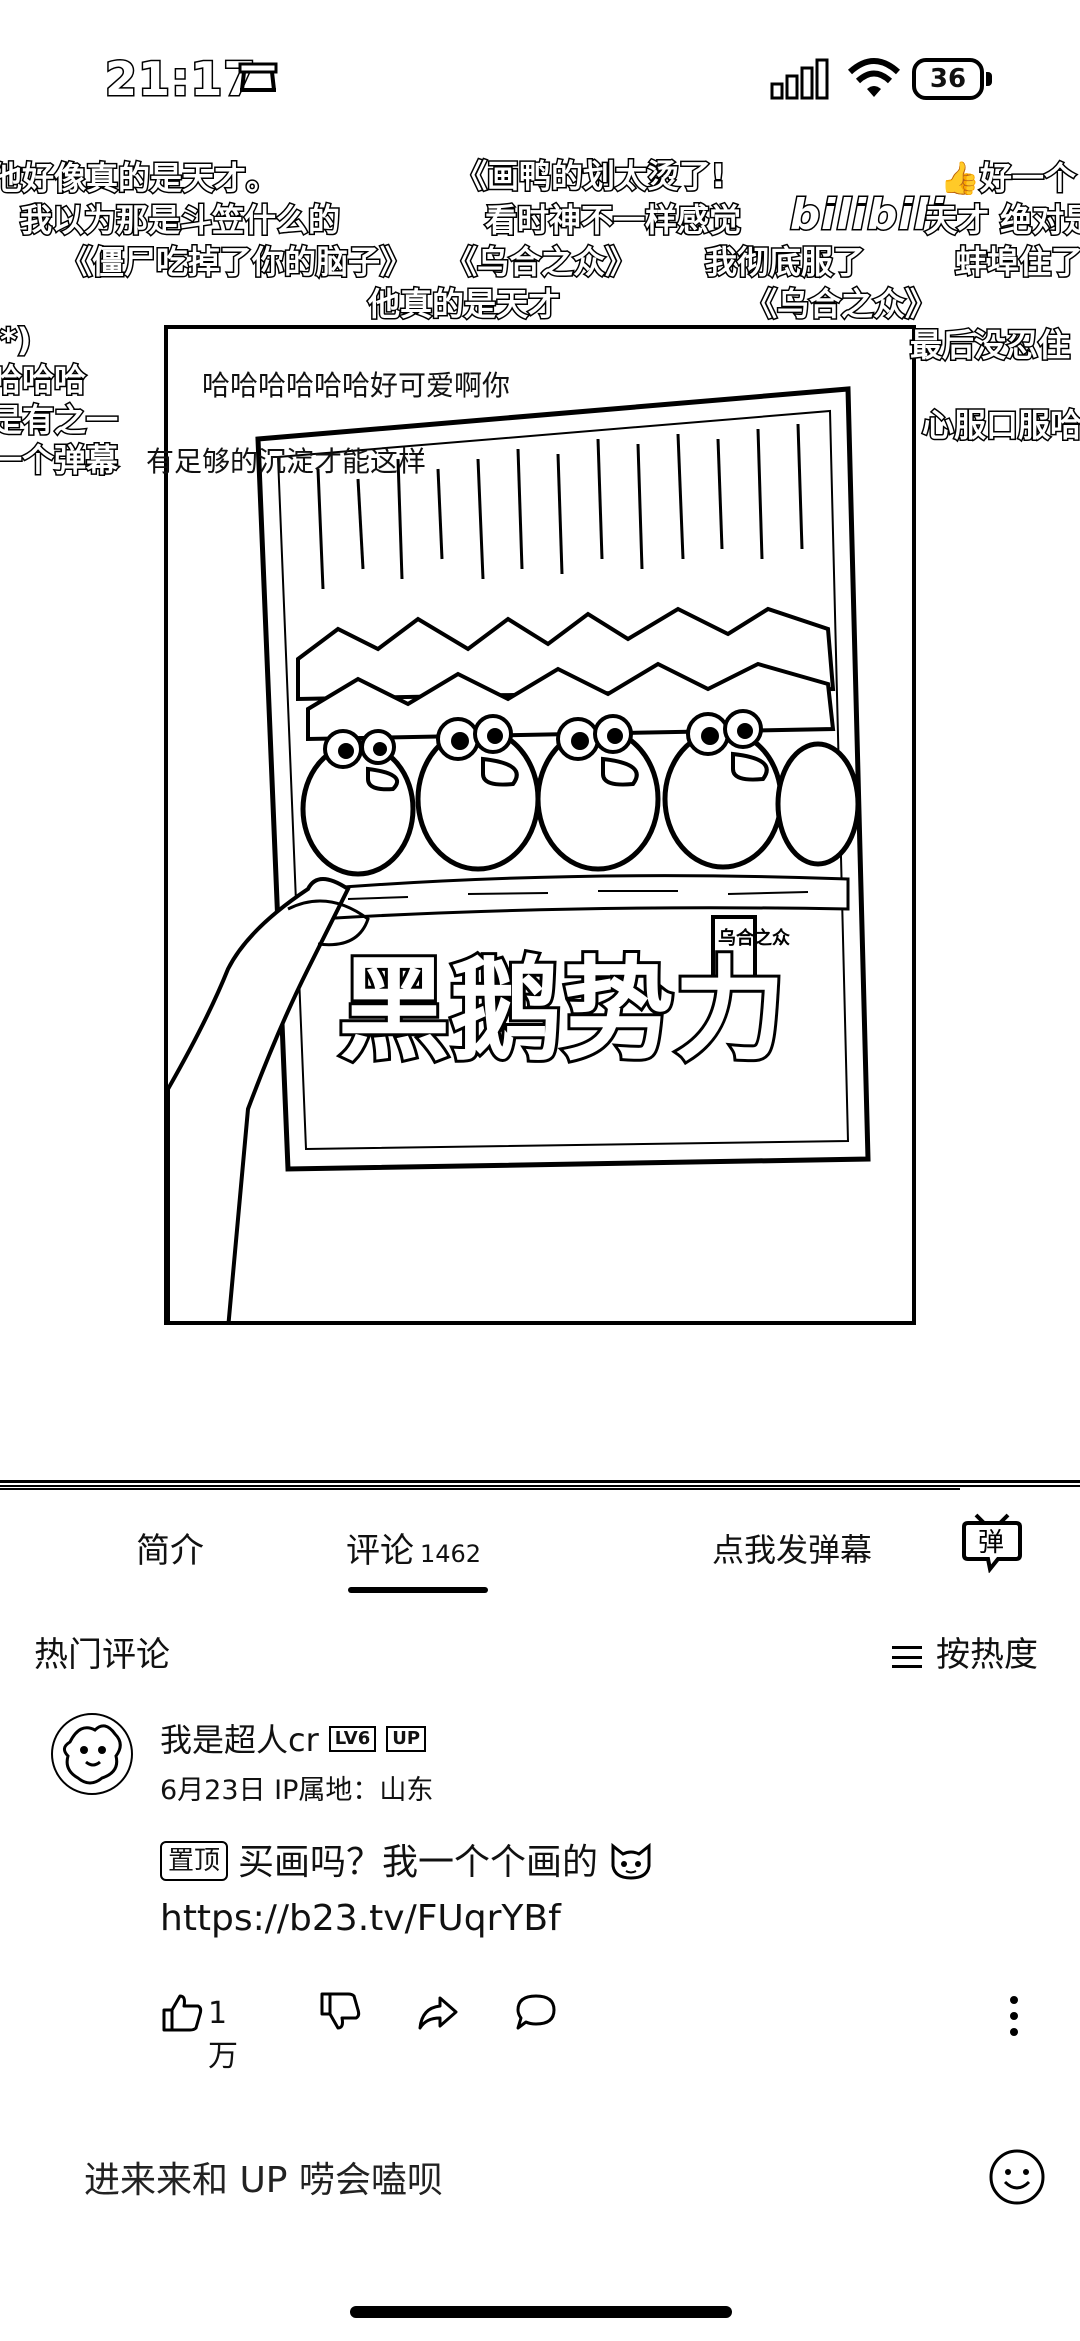 This screenshot has width=1080, height=2341. I want to click on more-icon, so click(1014, 2016).